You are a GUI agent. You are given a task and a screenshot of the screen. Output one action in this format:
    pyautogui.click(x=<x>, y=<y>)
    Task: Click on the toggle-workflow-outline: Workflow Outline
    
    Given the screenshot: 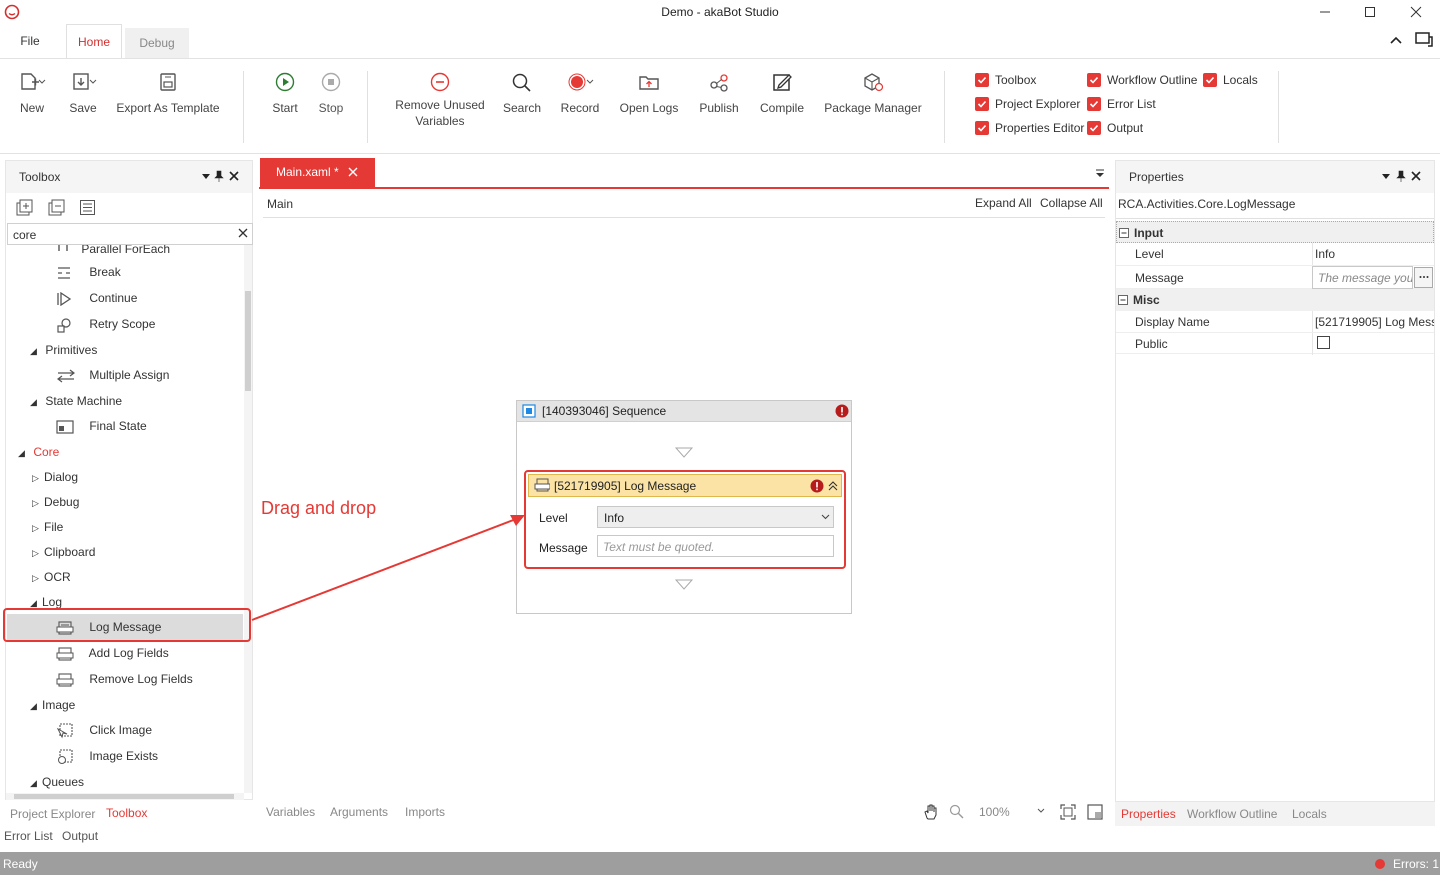 What is the action you would take?
    pyautogui.click(x=1142, y=80)
    